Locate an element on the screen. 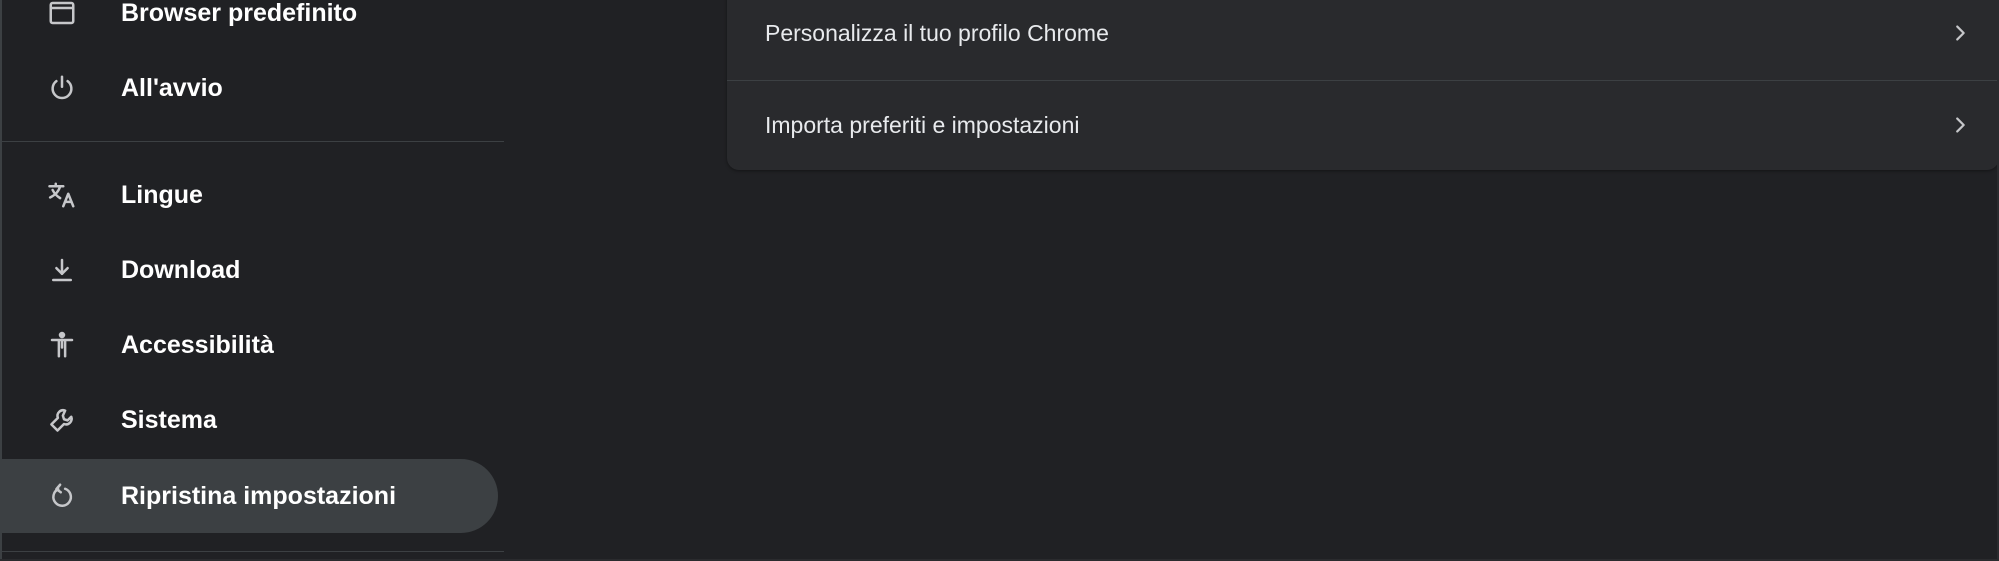 The height and width of the screenshot is (561, 1999). customize-chrome-profile-row: Personalizza il tuo profilo Chrome is located at coordinates (1363, 39).